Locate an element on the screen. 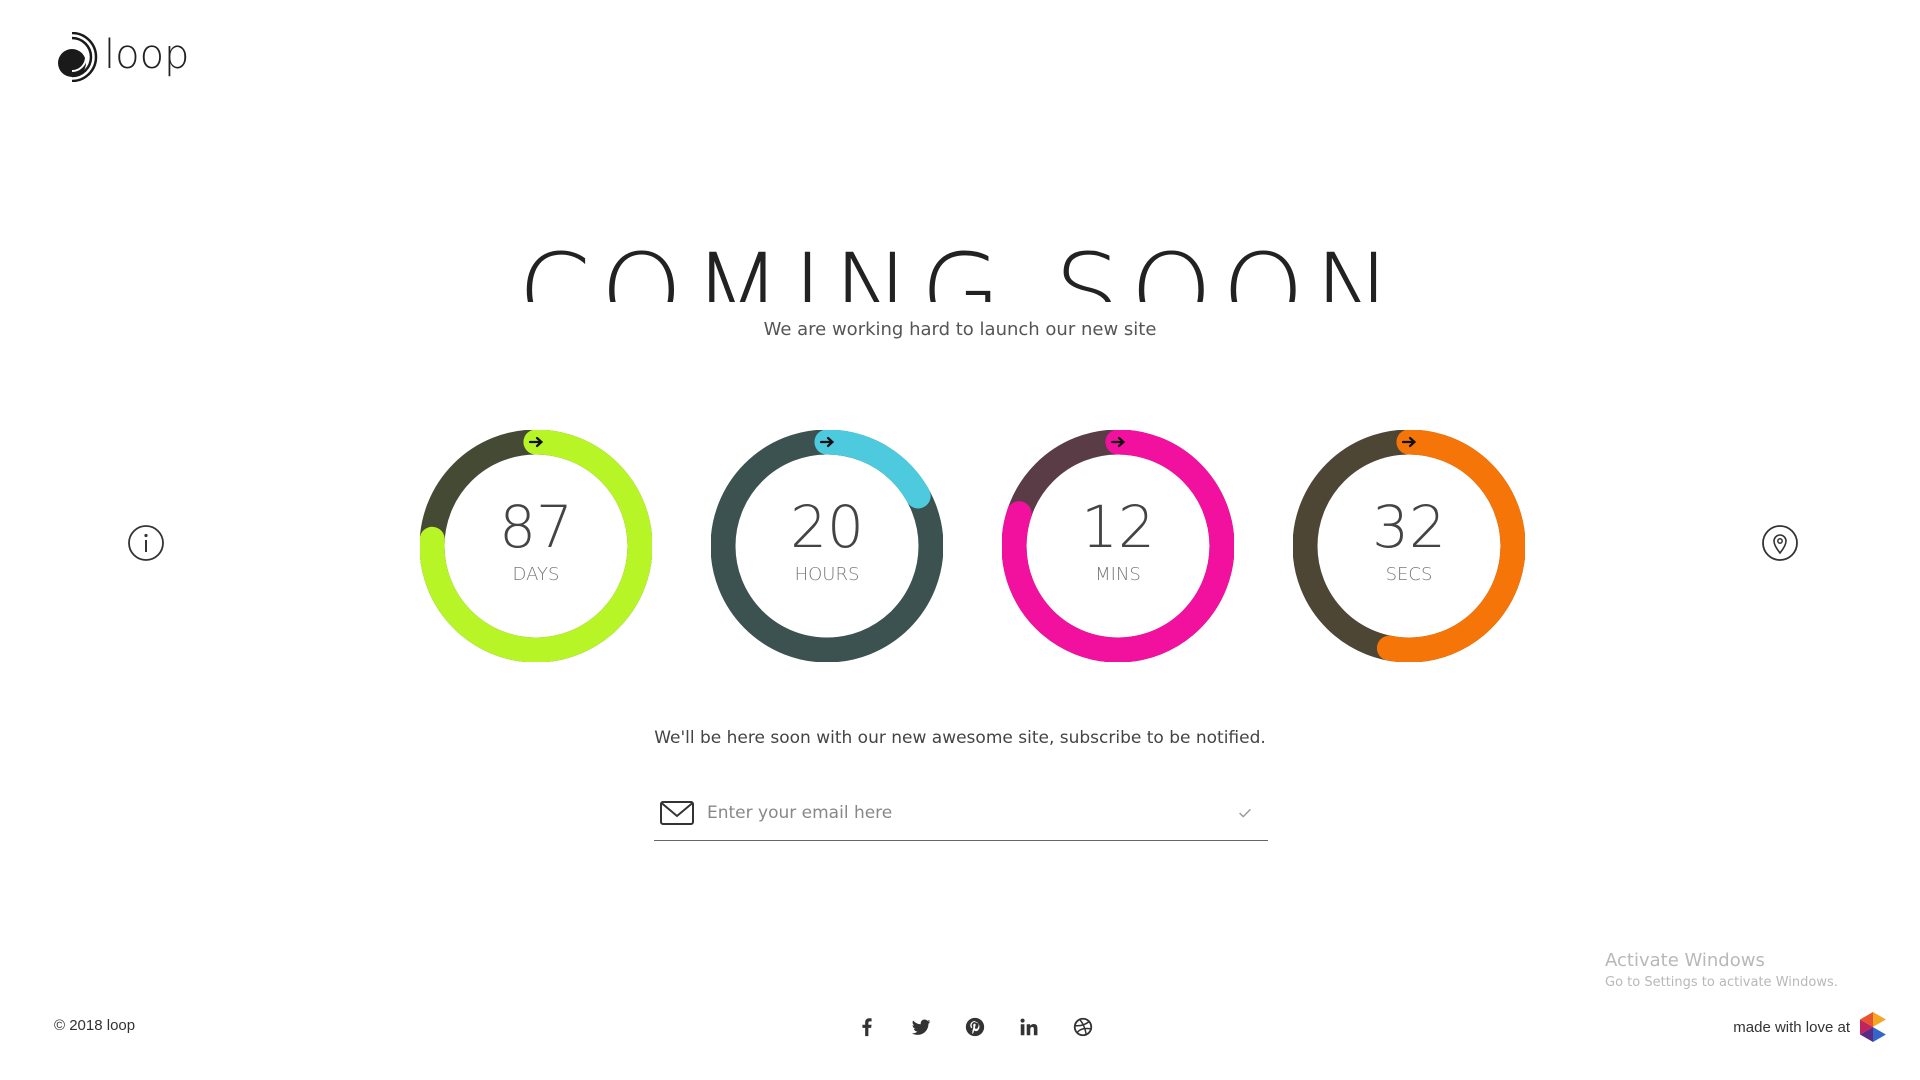  pinterest-icon is located at coordinates (975, 1027).